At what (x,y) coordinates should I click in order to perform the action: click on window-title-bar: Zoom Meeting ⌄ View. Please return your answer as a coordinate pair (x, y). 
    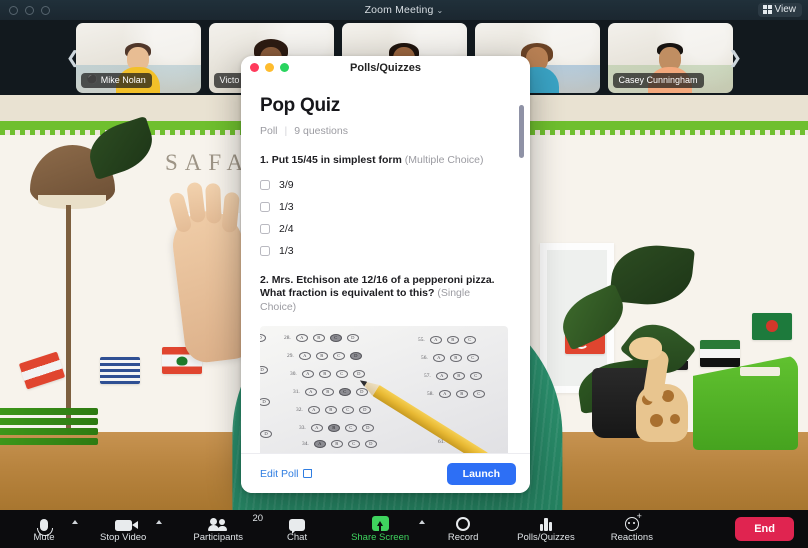
    Looking at the image, I should click on (404, 10).